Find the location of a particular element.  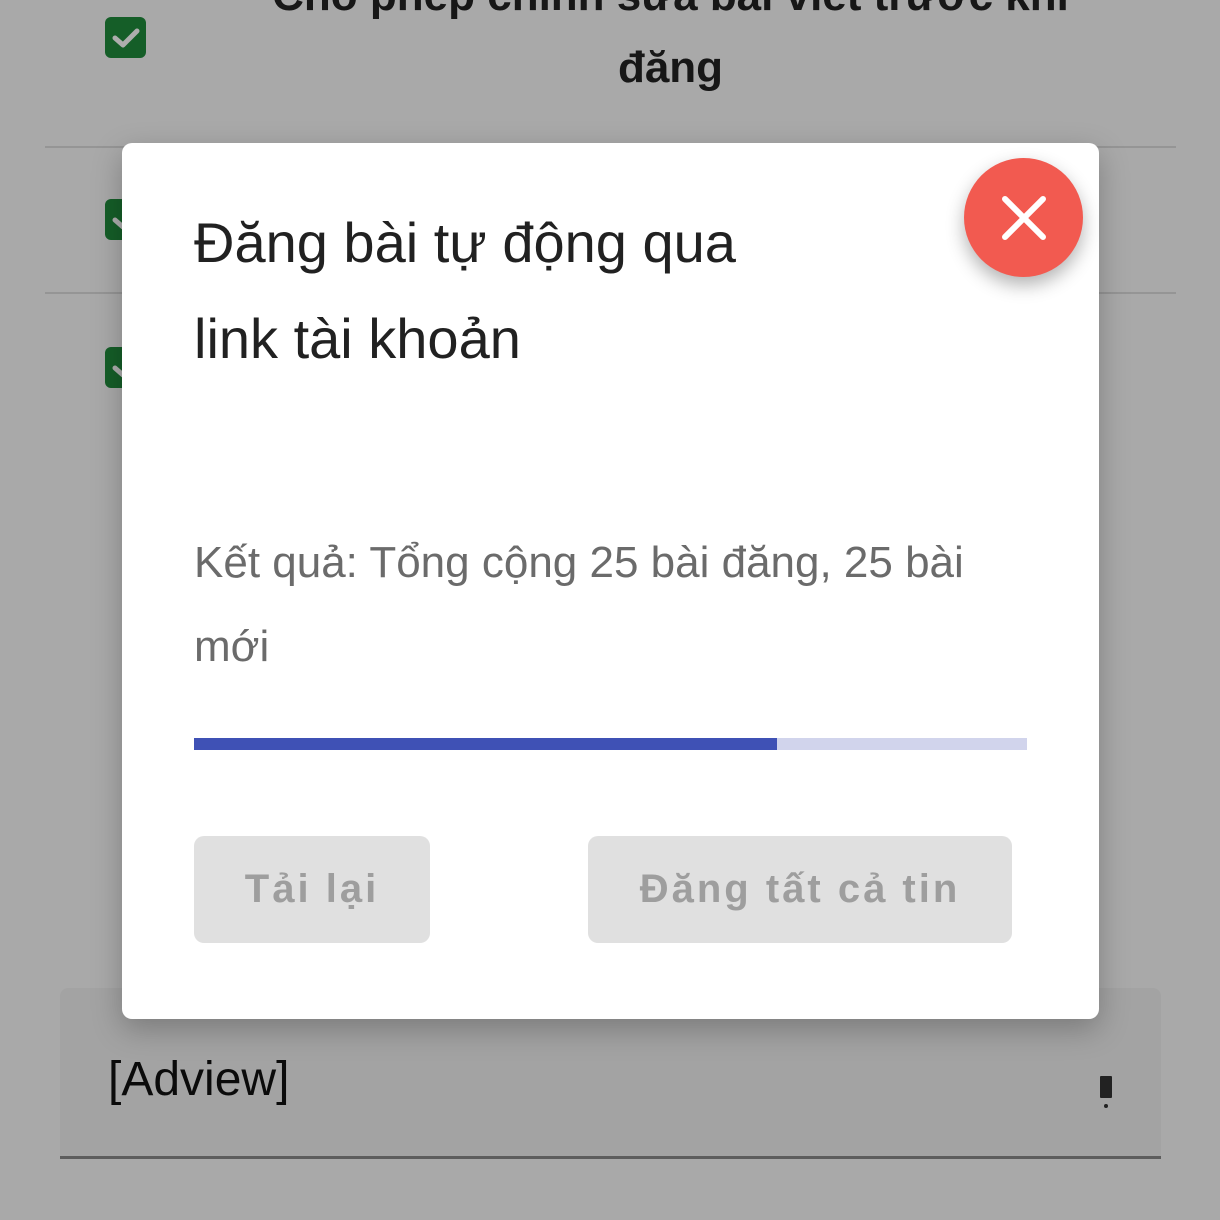

post-all-button: Đăng tất cả tin is located at coordinates (800, 889).